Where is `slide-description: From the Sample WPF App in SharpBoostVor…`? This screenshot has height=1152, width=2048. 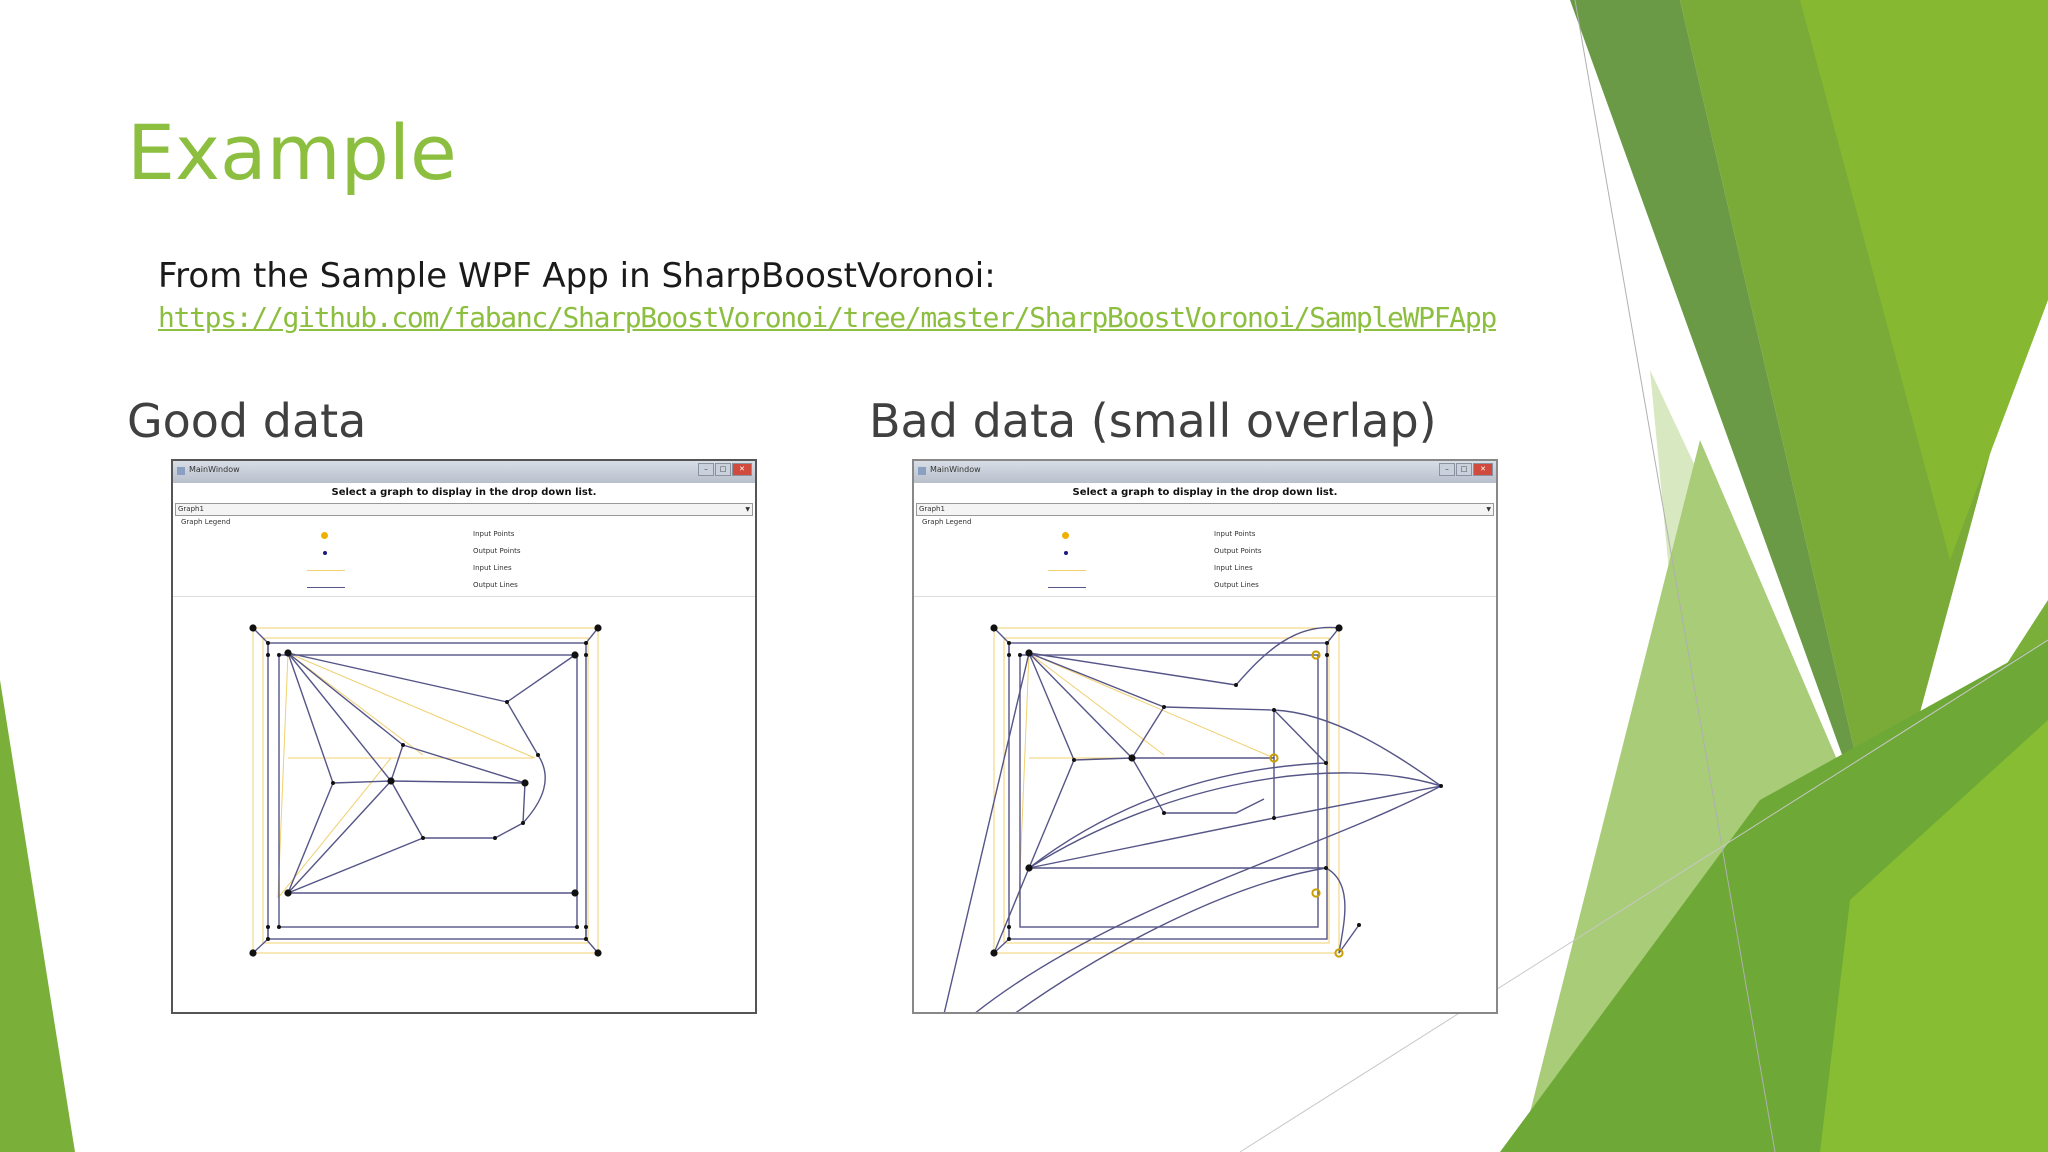 slide-description: From the Sample WPF App in SharpBoostVor… is located at coordinates (577, 276).